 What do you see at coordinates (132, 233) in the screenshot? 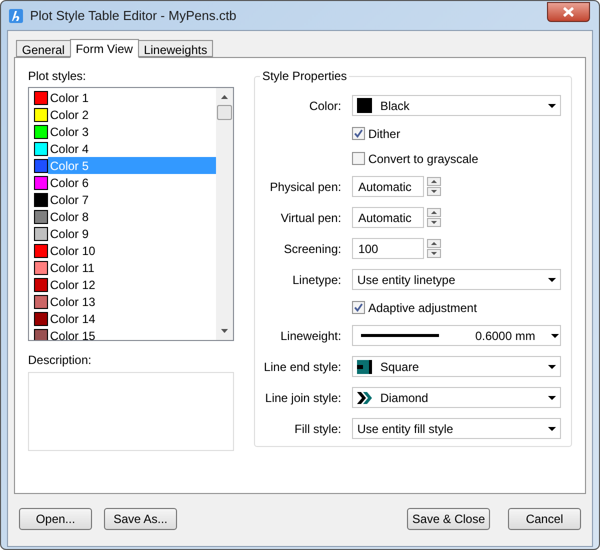
I see `list-item: Color 9` at bounding box center [132, 233].